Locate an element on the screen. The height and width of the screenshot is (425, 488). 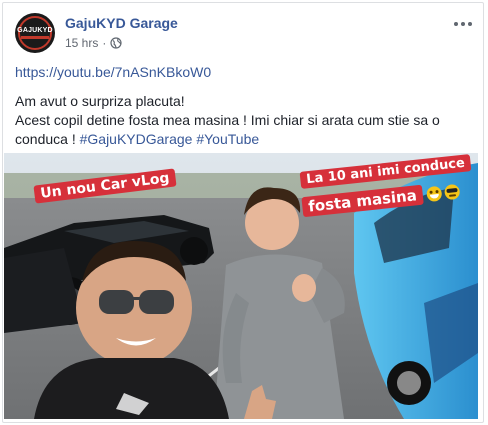
page-name-link: GajuKYD Garage is located at coordinates (121, 23).